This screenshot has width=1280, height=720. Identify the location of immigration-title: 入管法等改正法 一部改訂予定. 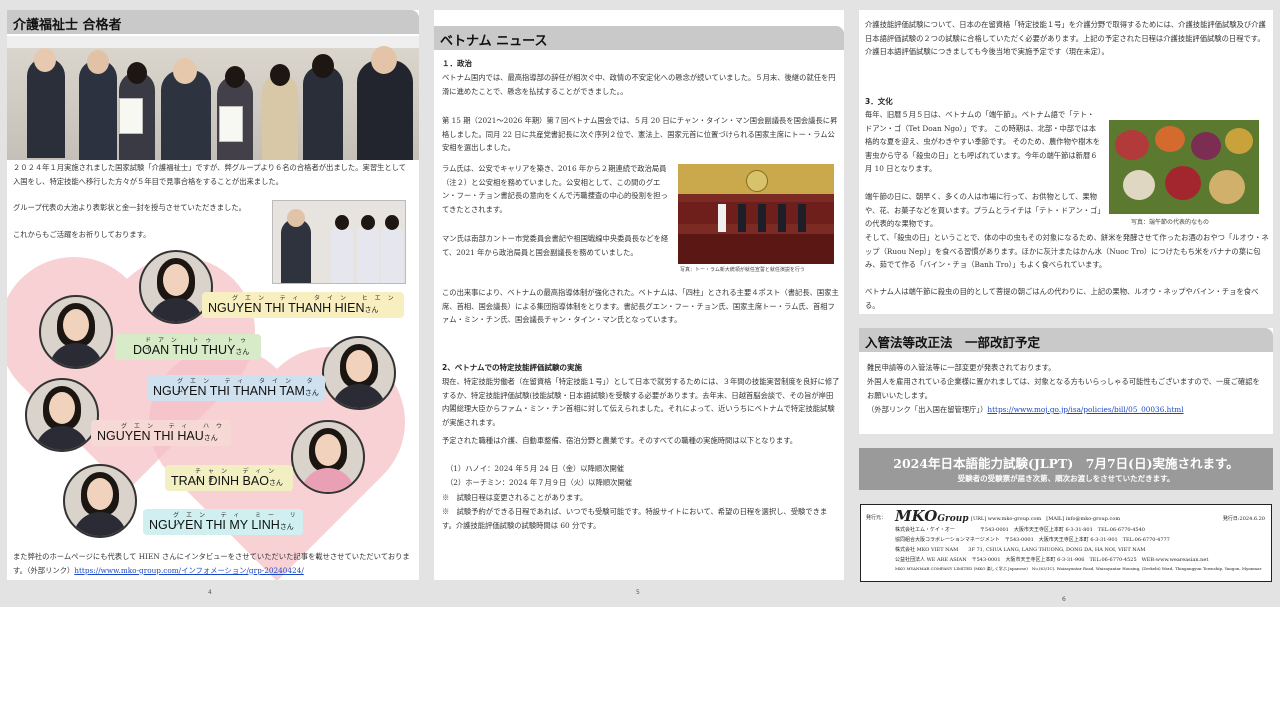
(953, 342).